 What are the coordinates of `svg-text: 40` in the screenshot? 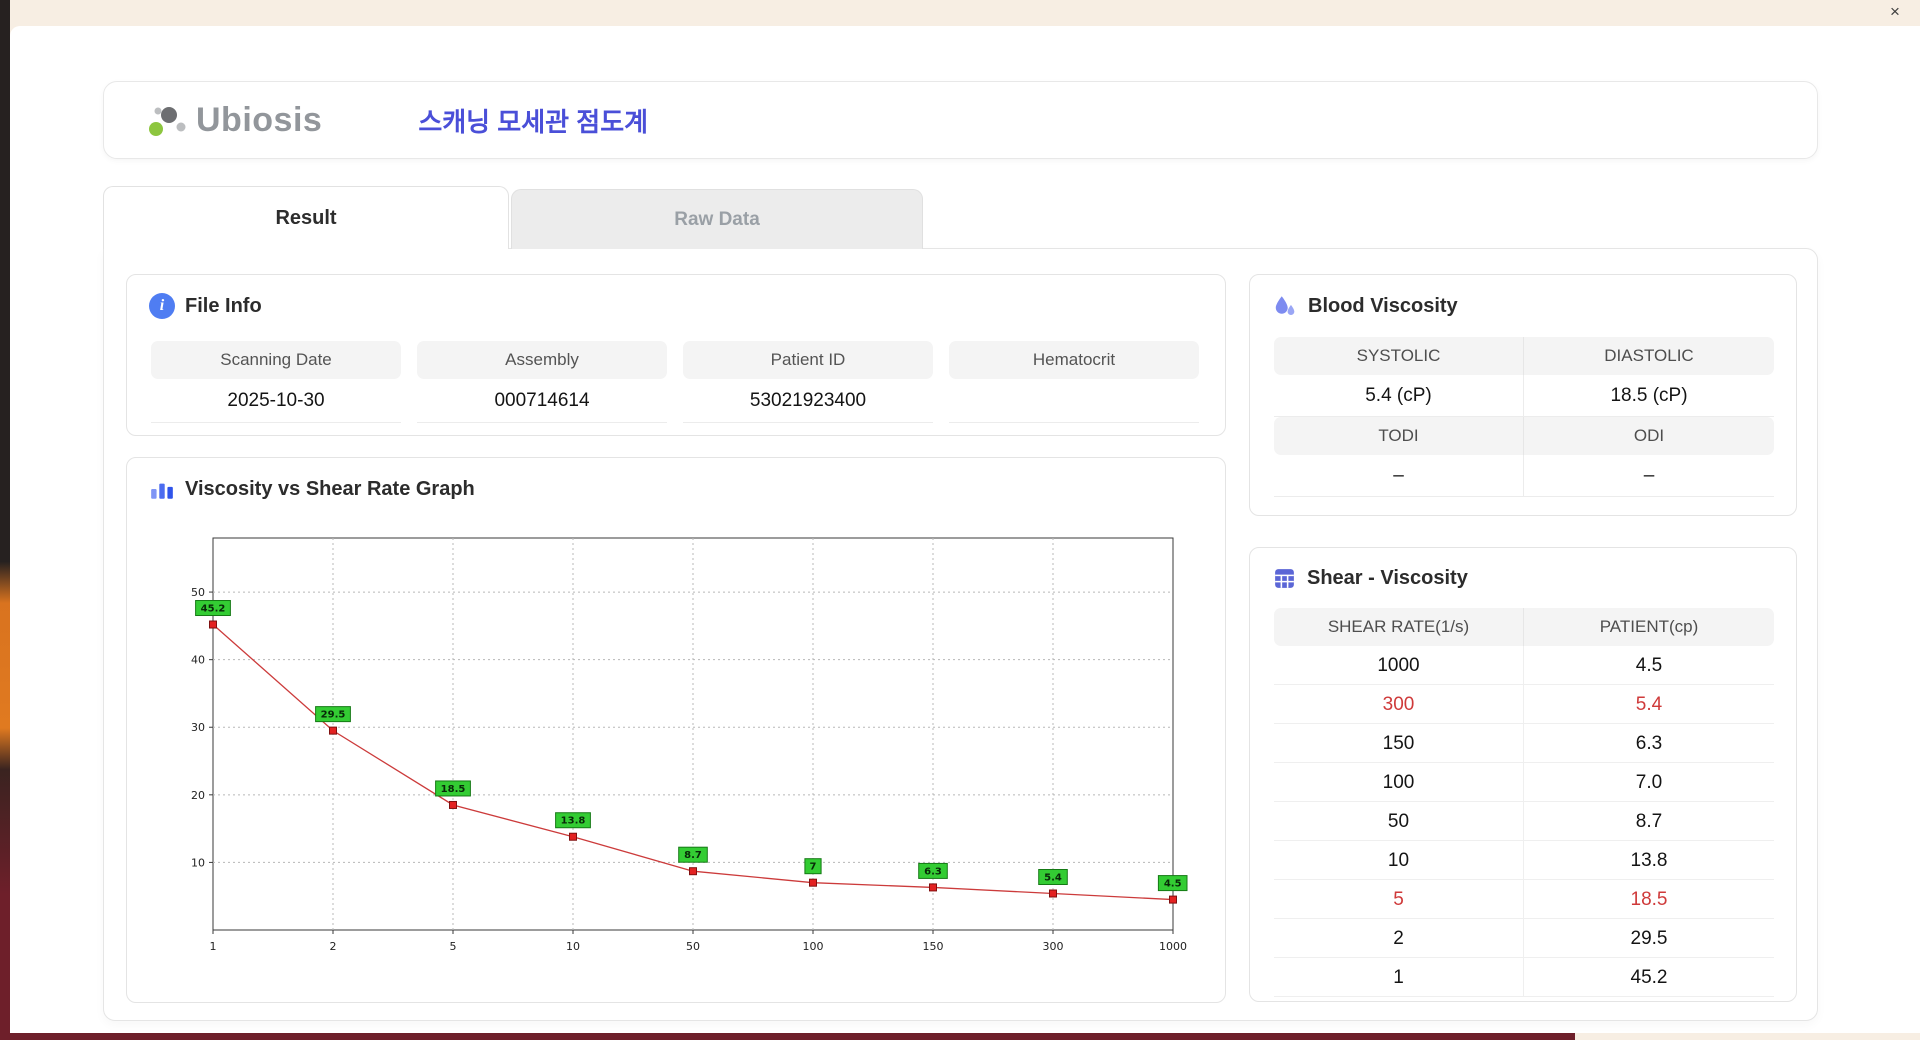 It's located at (198, 660).